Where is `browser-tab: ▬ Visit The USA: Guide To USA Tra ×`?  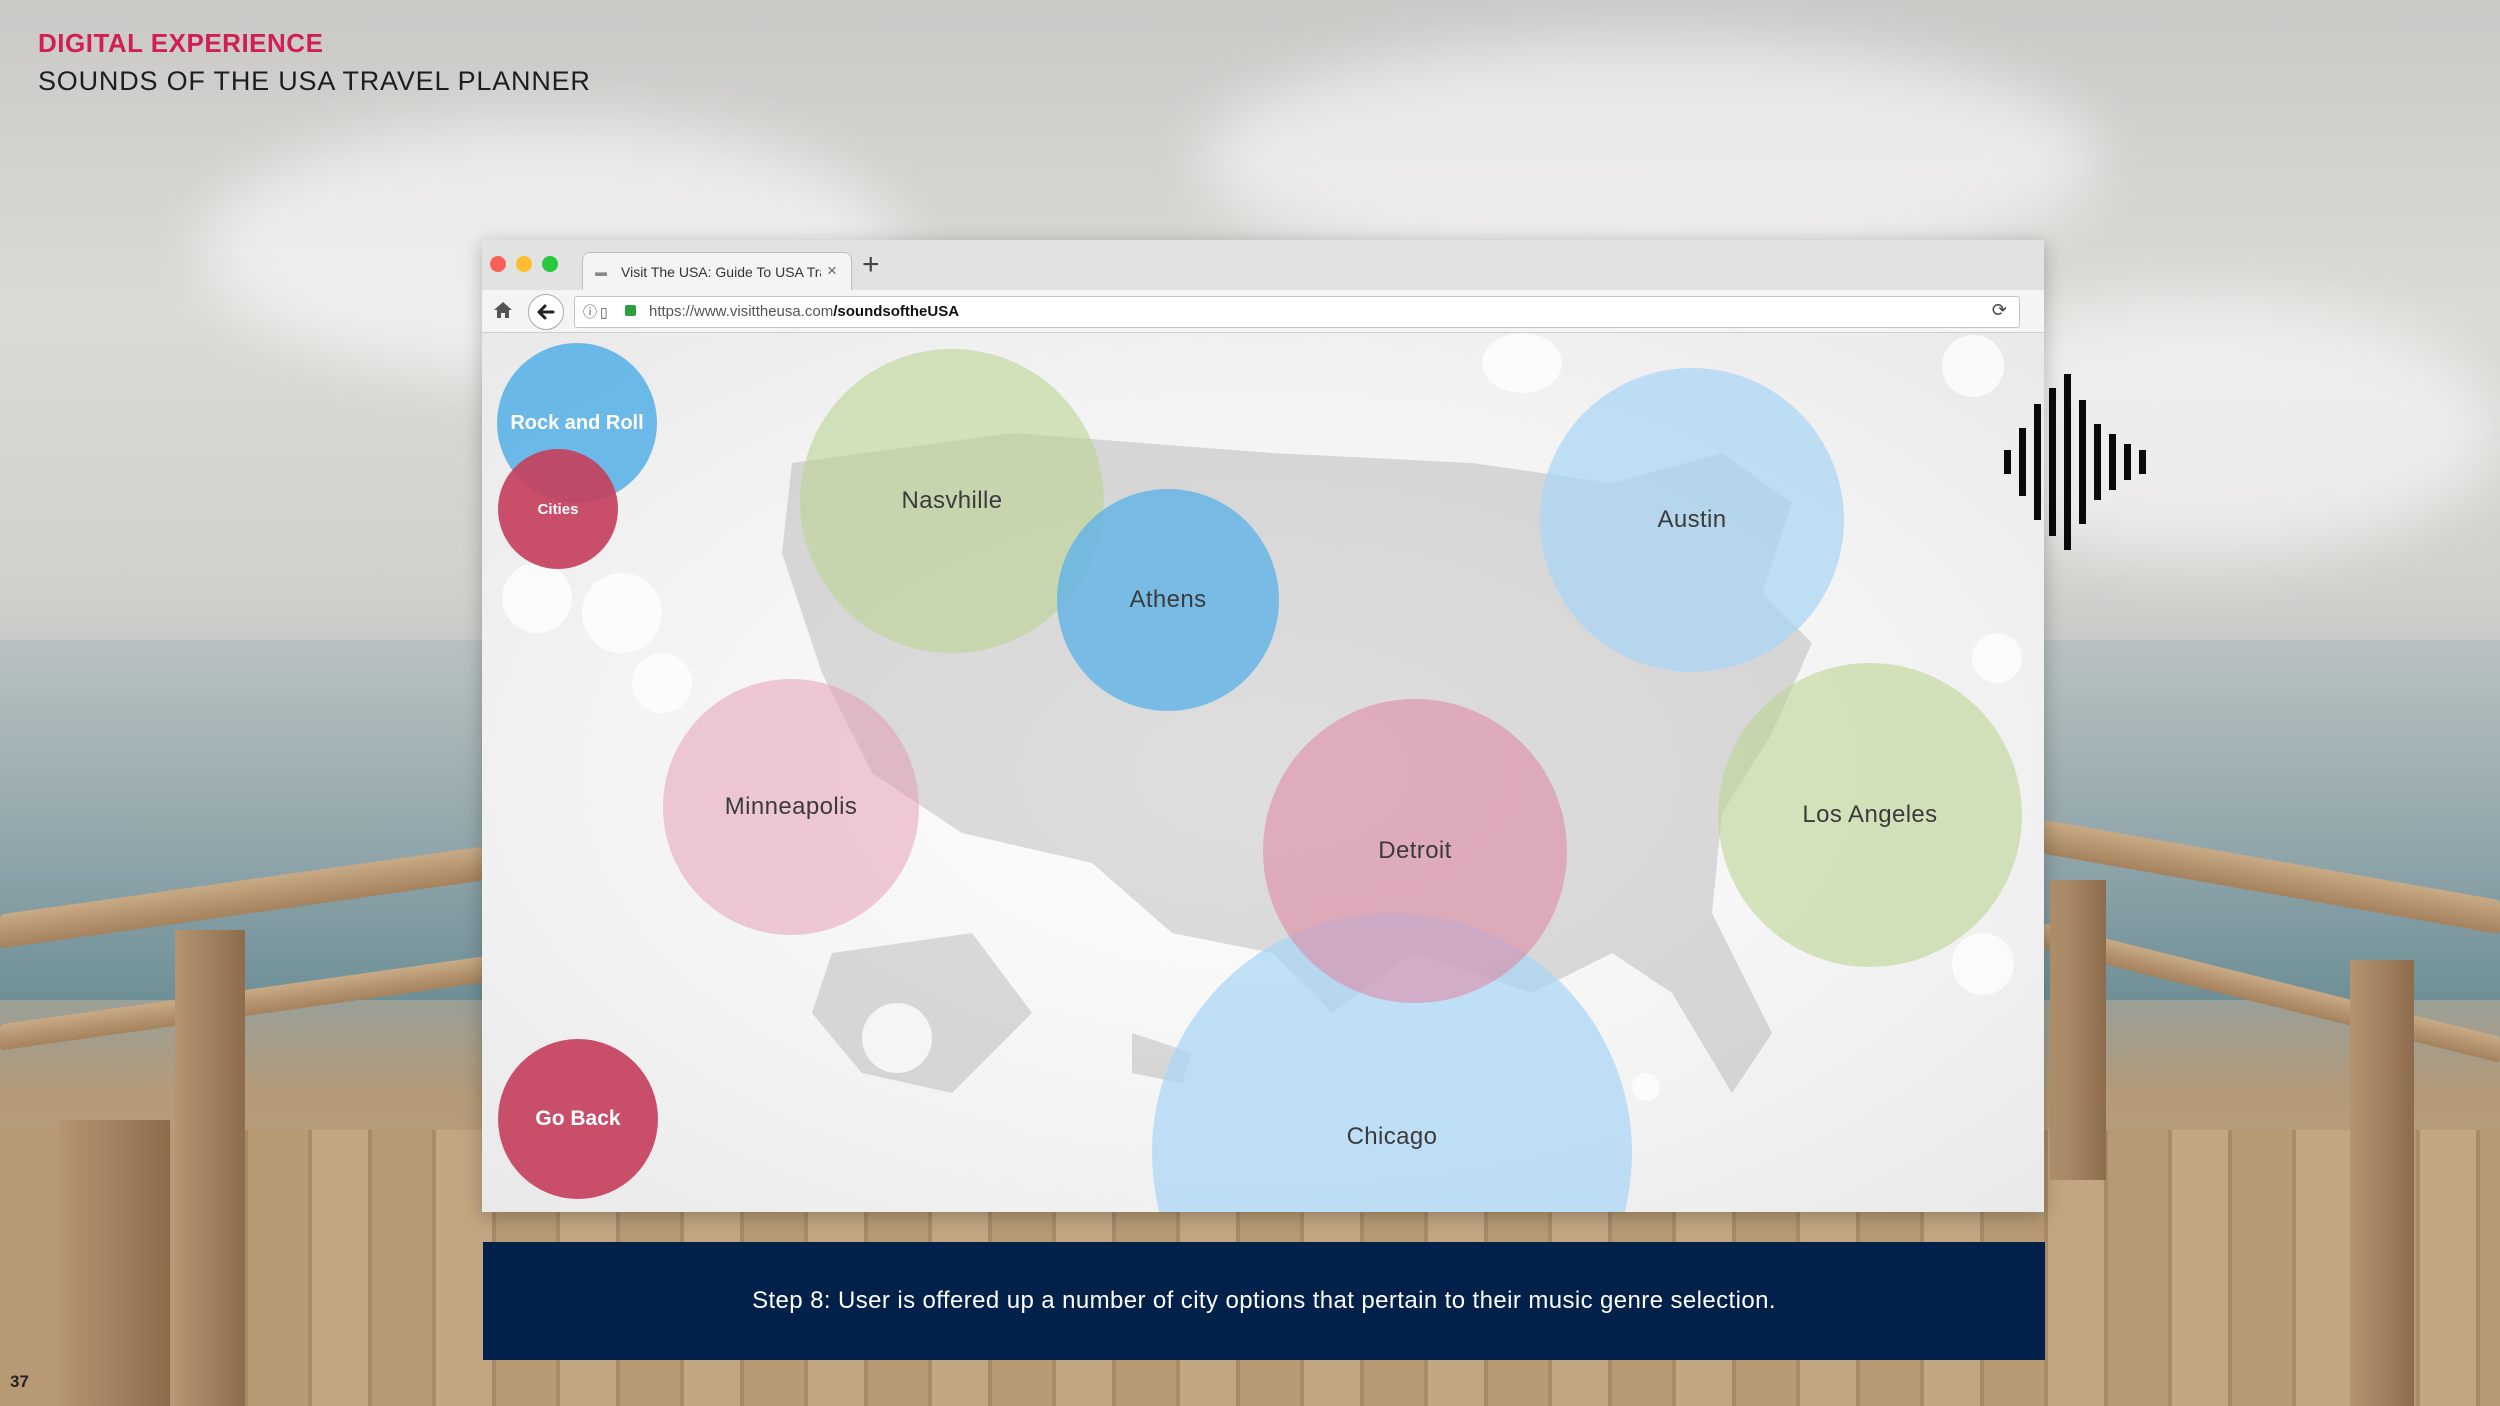 browser-tab: ▬ Visit The USA: Guide To USA Tra × is located at coordinates (717, 271).